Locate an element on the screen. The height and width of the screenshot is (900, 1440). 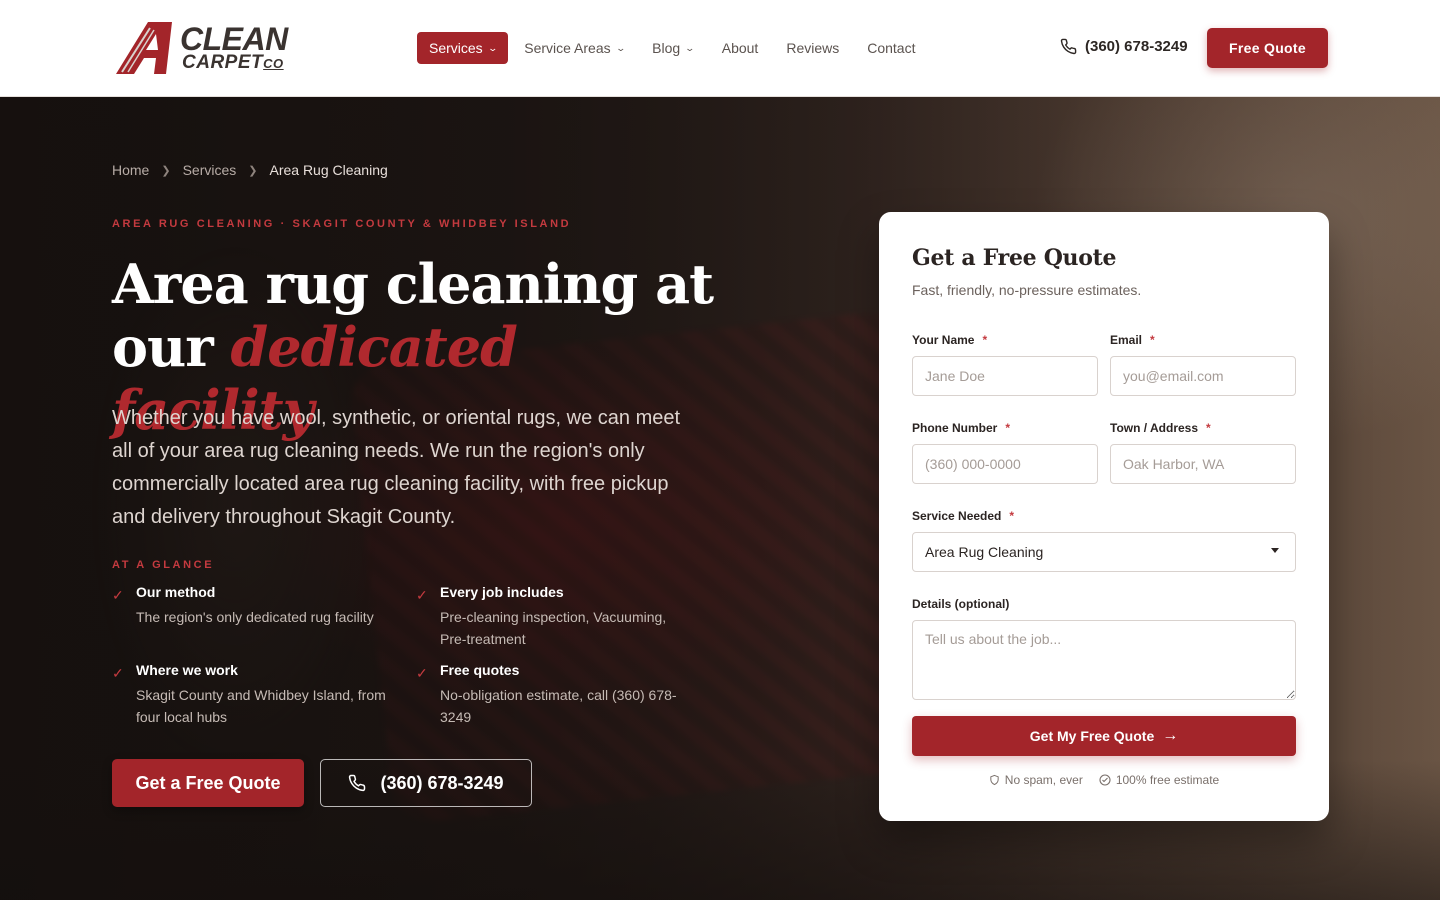
glance-label: AT A GLANCE is located at coordinates (163, 565).